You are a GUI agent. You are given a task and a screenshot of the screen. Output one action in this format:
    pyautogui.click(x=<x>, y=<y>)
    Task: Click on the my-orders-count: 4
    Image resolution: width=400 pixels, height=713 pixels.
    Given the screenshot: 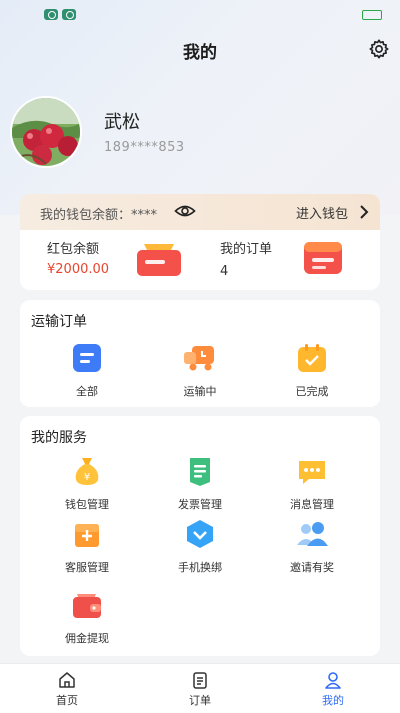 What is the action you would take?
    pyautogui.click(x=224, y=271)
    